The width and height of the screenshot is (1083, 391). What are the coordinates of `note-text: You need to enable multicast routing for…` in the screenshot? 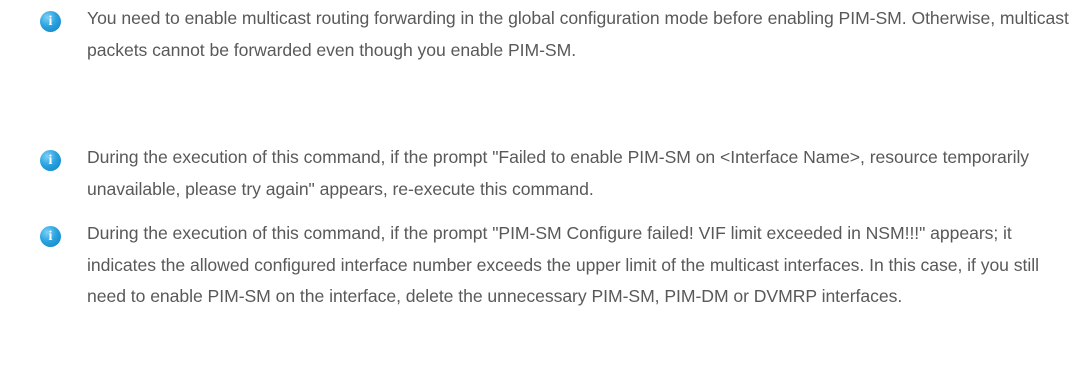 It's located at (578, 34).